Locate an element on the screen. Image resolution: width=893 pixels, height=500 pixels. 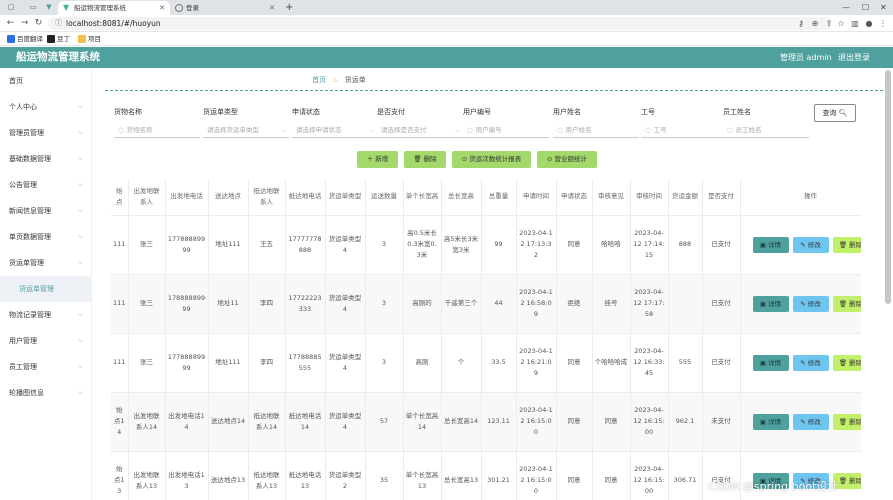
table-cell: 抵达地电话13 is located at coordinates (305, 475).